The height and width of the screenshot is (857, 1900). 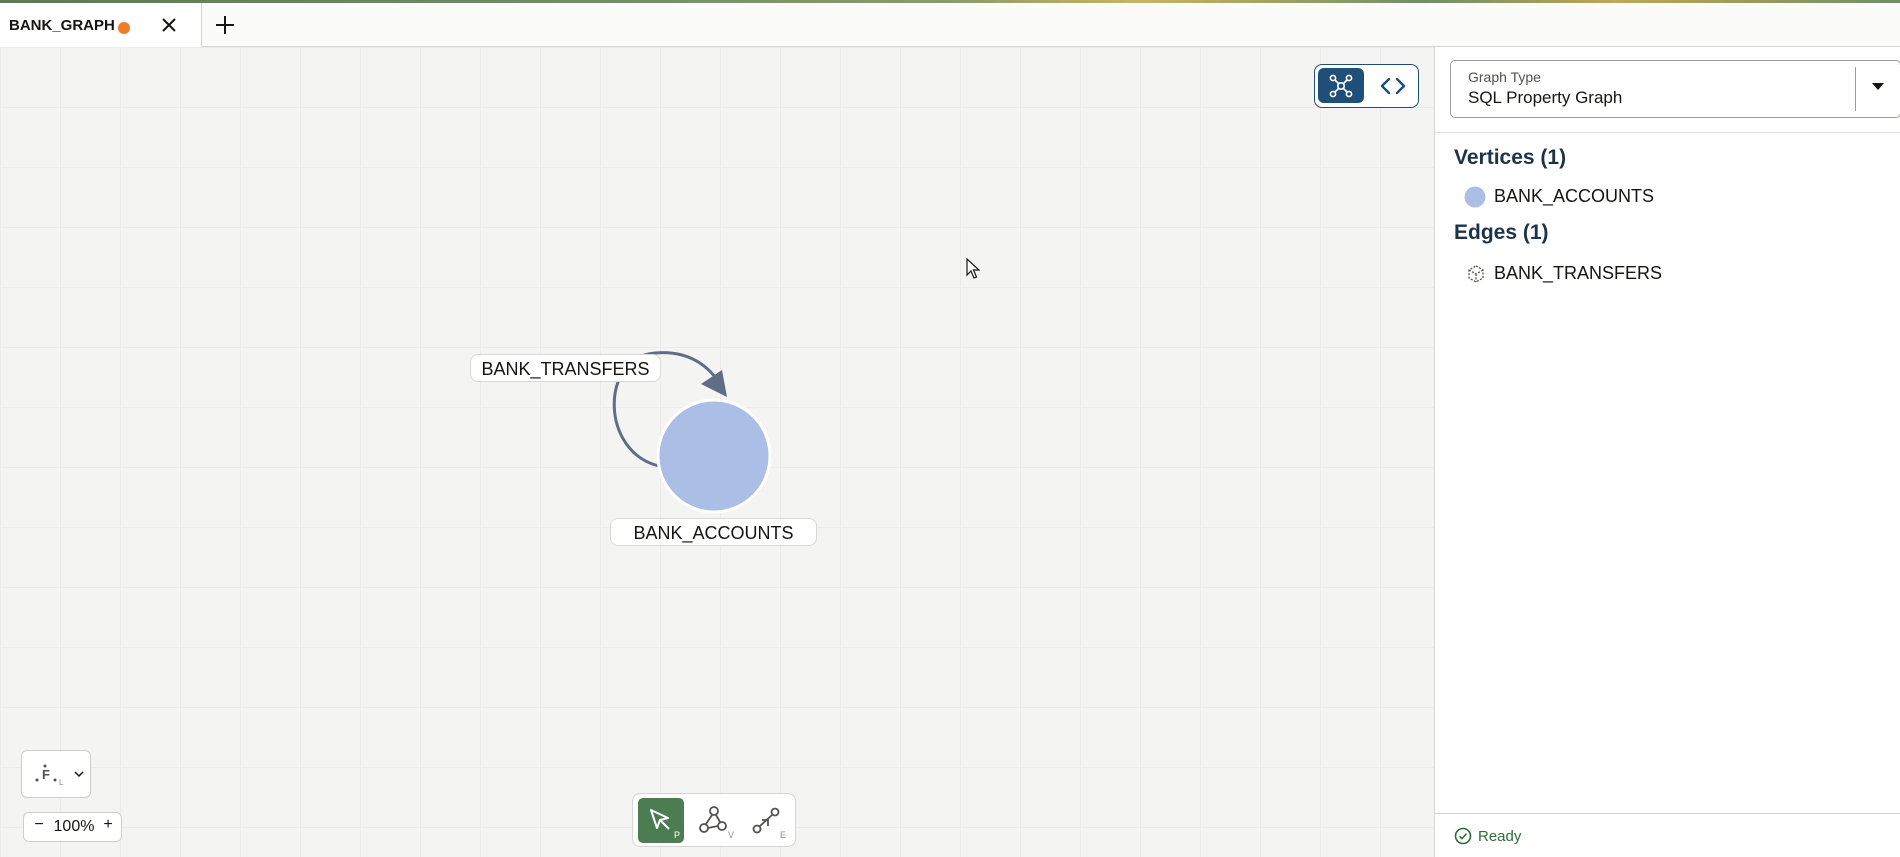 What do you see at coordinates (1545, 97) in the screenshot?
I see `graph-type-value: SQL Property Graph` at bounding box center [1545, 97].